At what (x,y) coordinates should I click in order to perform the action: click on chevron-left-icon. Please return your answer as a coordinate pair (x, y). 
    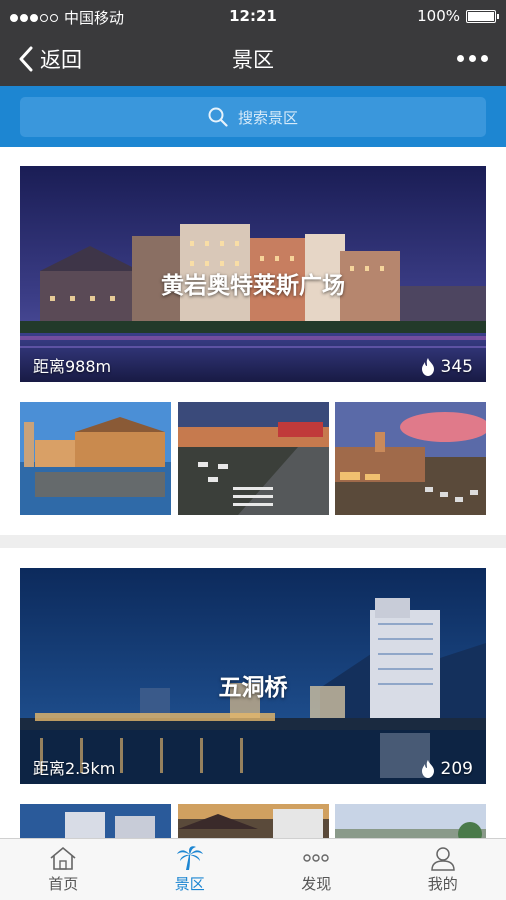
    Looking at the image, I should click on (26, 59).